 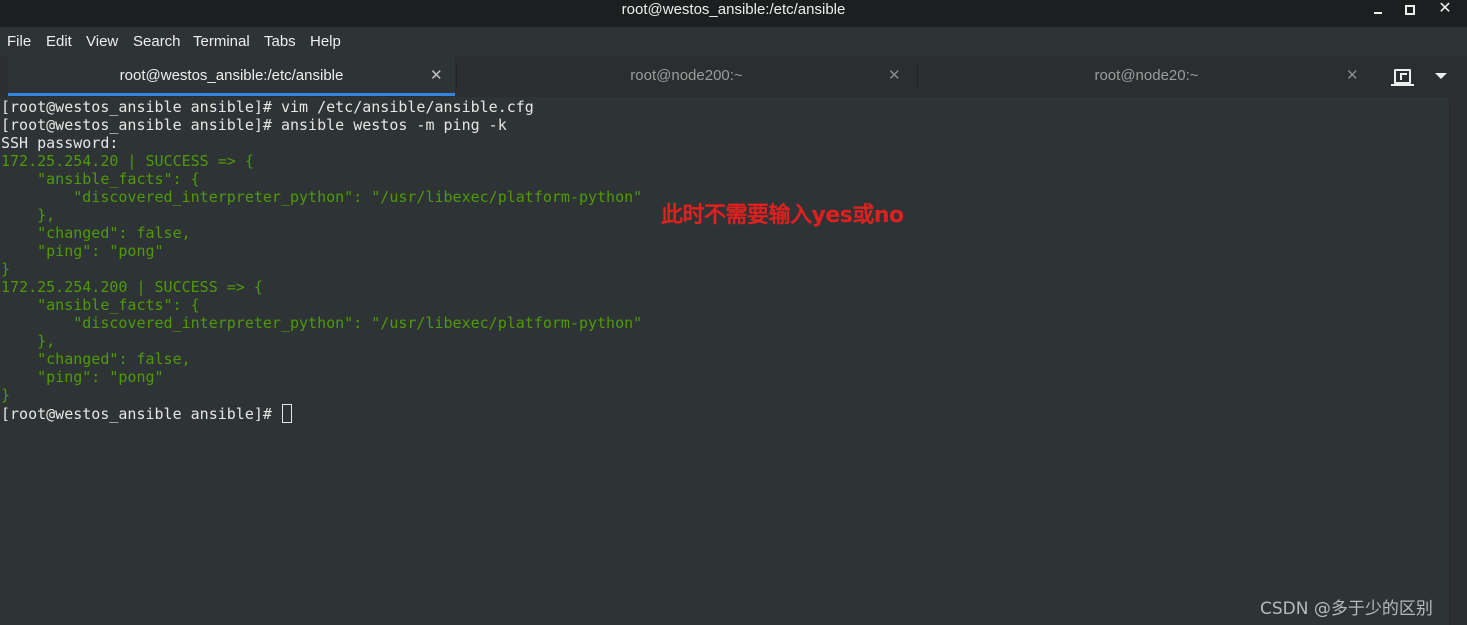 I want to click on menu-file: File, so click(x=19, y=41).